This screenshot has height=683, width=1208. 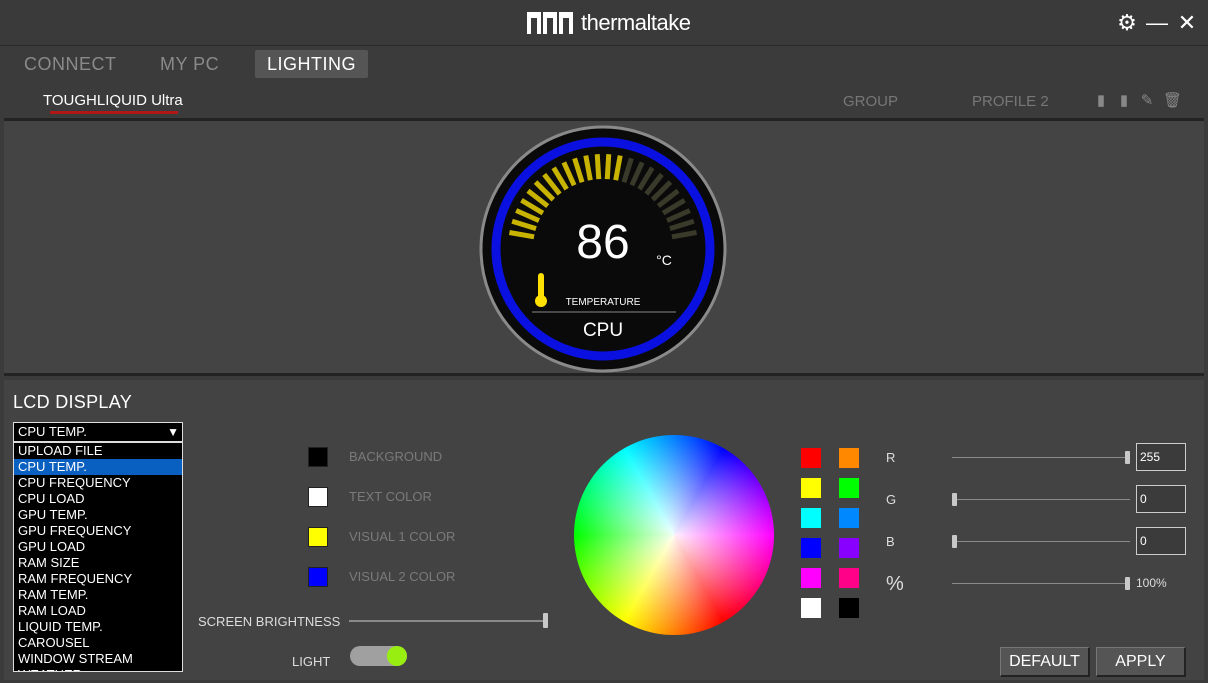 I want to click on b-thumb, so click(x=954, y=541).